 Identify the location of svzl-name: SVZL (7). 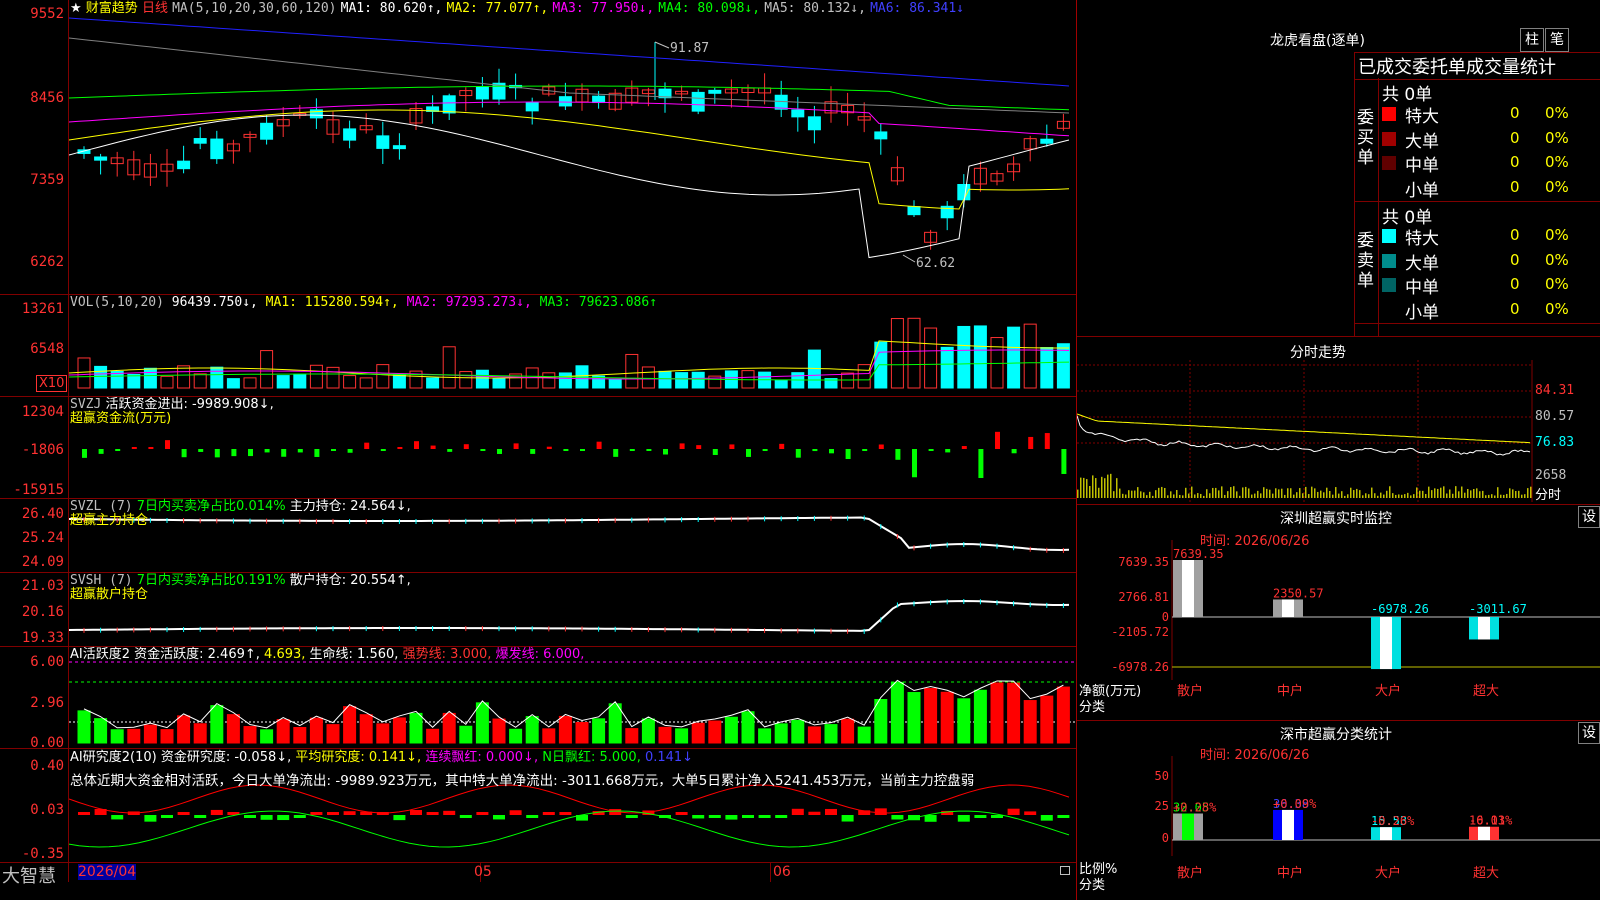
(101, 506).